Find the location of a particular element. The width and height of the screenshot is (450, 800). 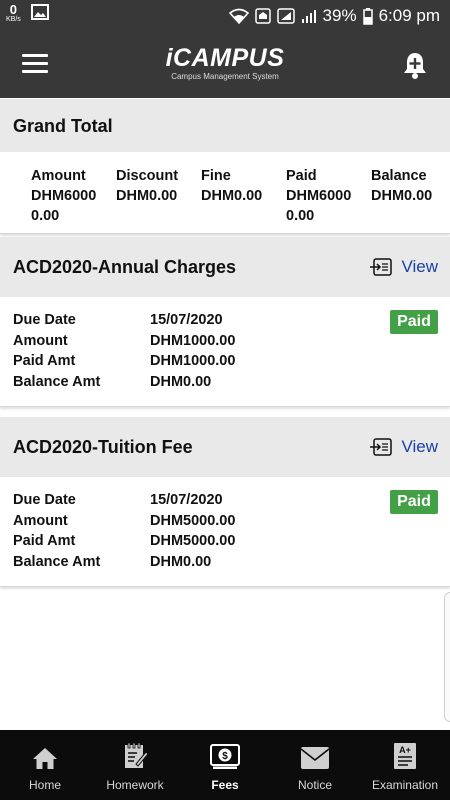

logo-subtitle: Campus Management System is located at coordinates (225, 76).